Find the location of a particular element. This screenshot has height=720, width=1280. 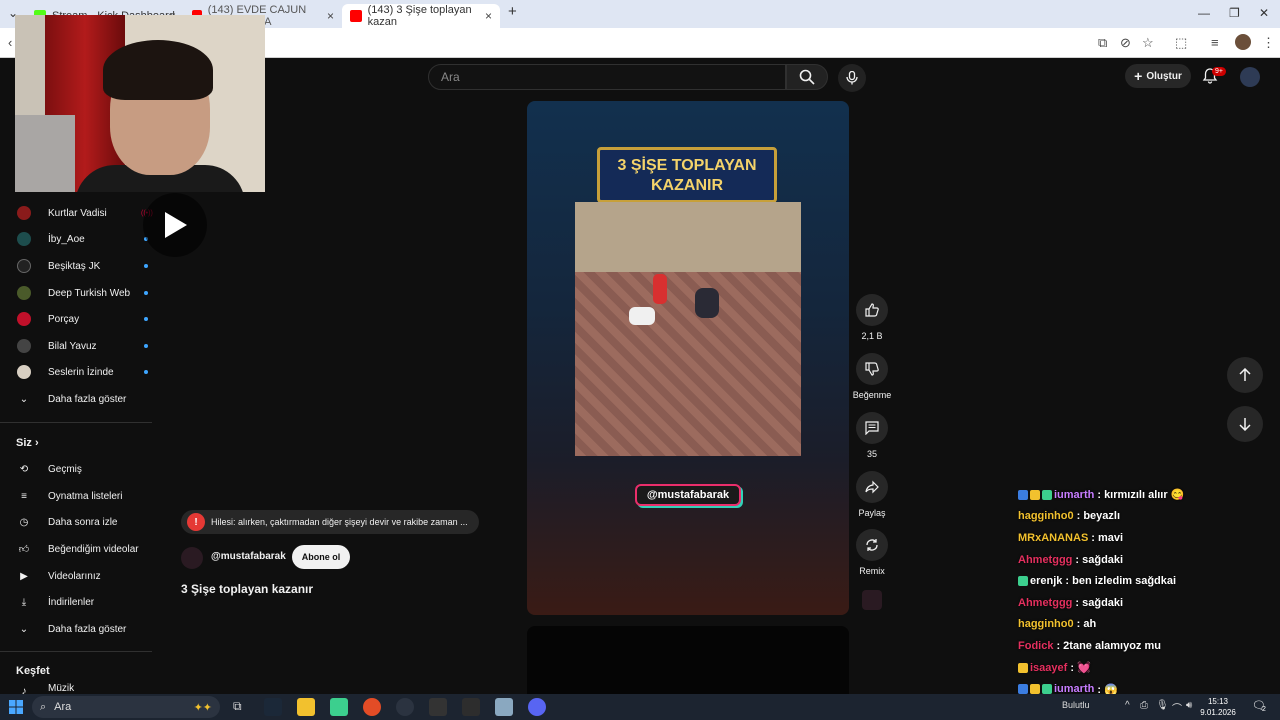

sidebar-item-history: ⟲ Geçmiş is located at coordinates (81, 469).